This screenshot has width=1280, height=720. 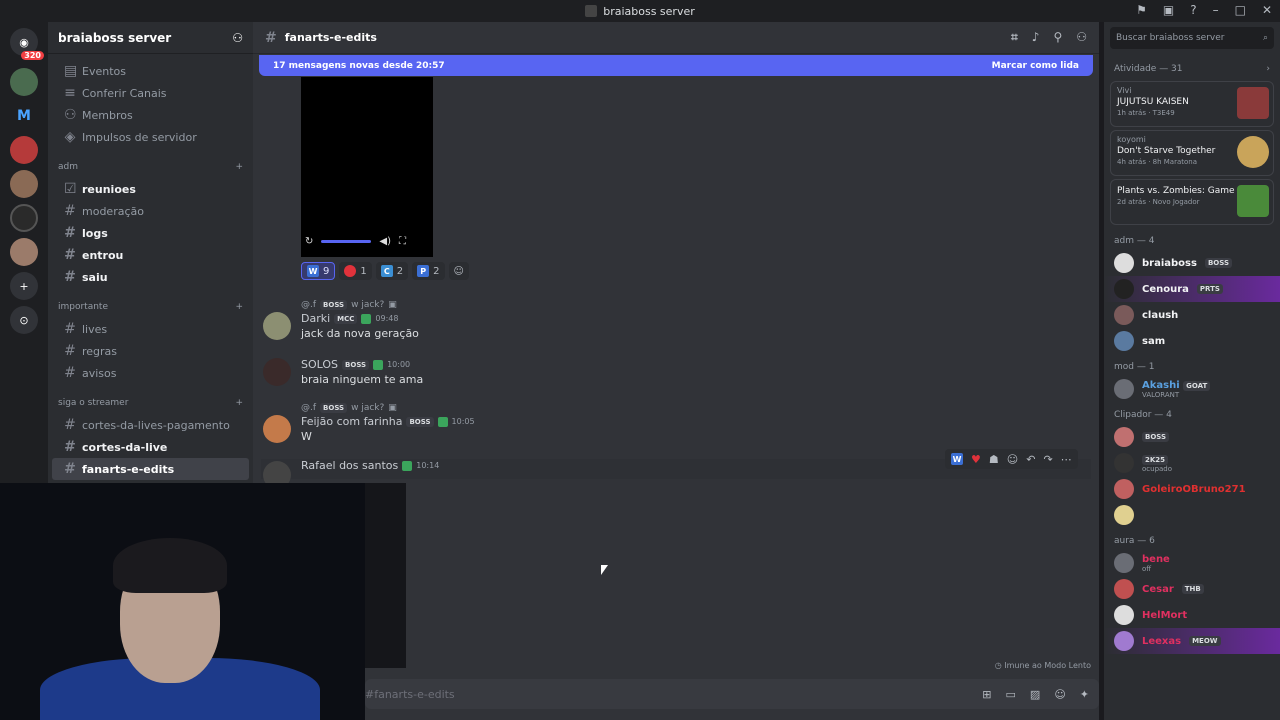 What do you see at coordinates (1240, 10) in the screenshot?
I see `maximize-button: □` at bounding box center [1240, 10].